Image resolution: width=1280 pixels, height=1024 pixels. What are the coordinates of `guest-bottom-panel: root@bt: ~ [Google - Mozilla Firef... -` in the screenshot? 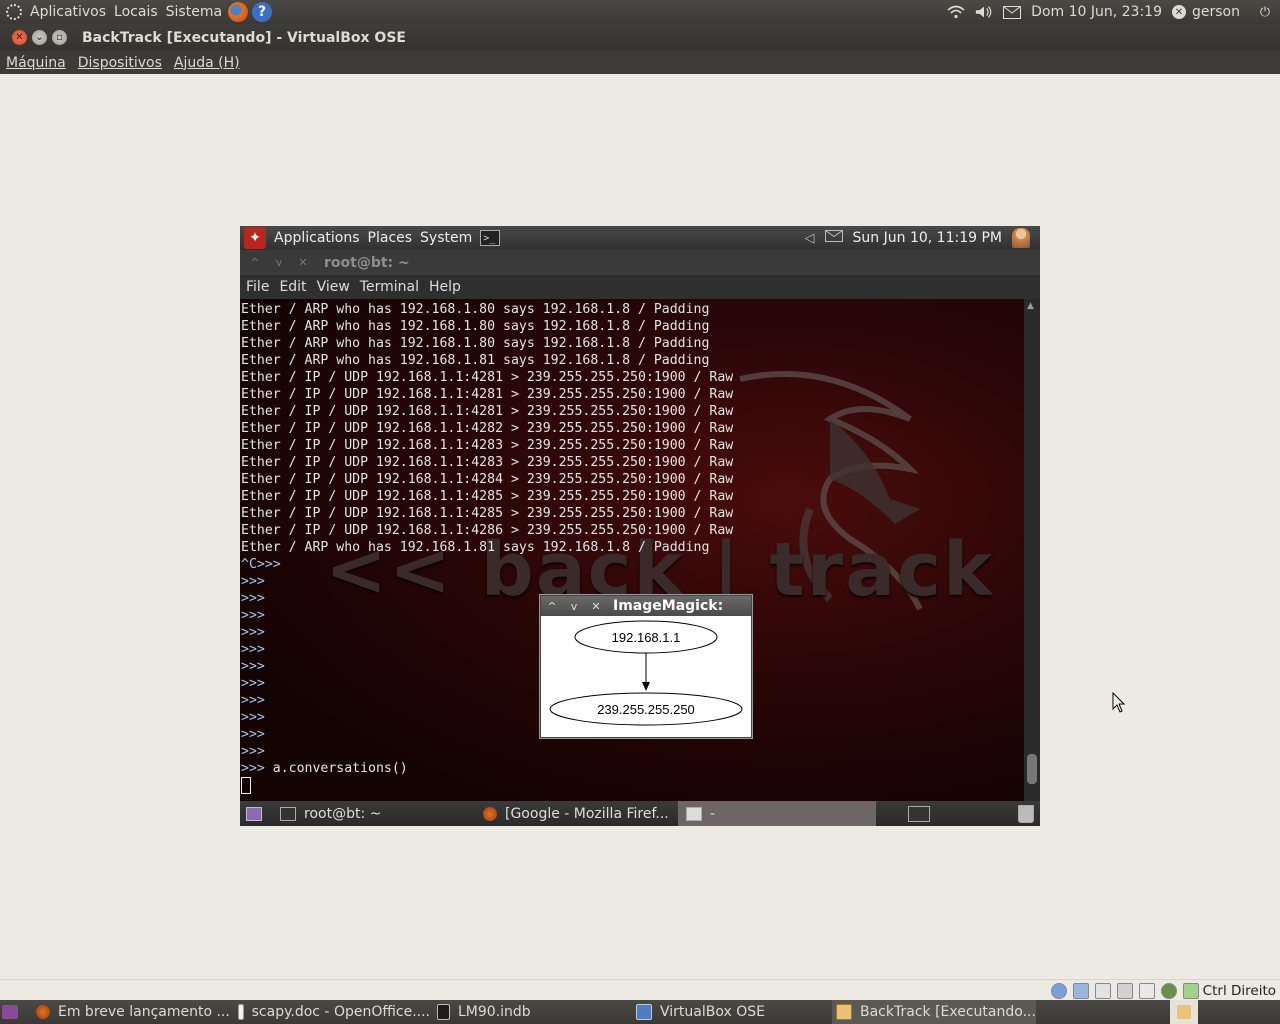 It's located at (640, 813).